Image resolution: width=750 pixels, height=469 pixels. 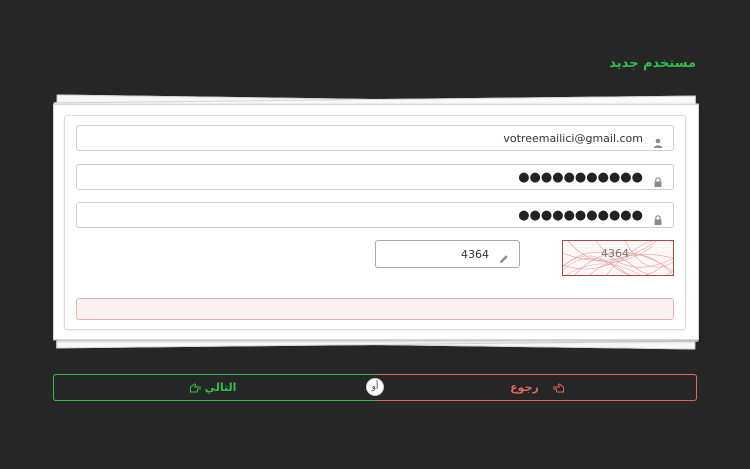 I want to click on captcha-input: 4364, so click(x=447, y=254).